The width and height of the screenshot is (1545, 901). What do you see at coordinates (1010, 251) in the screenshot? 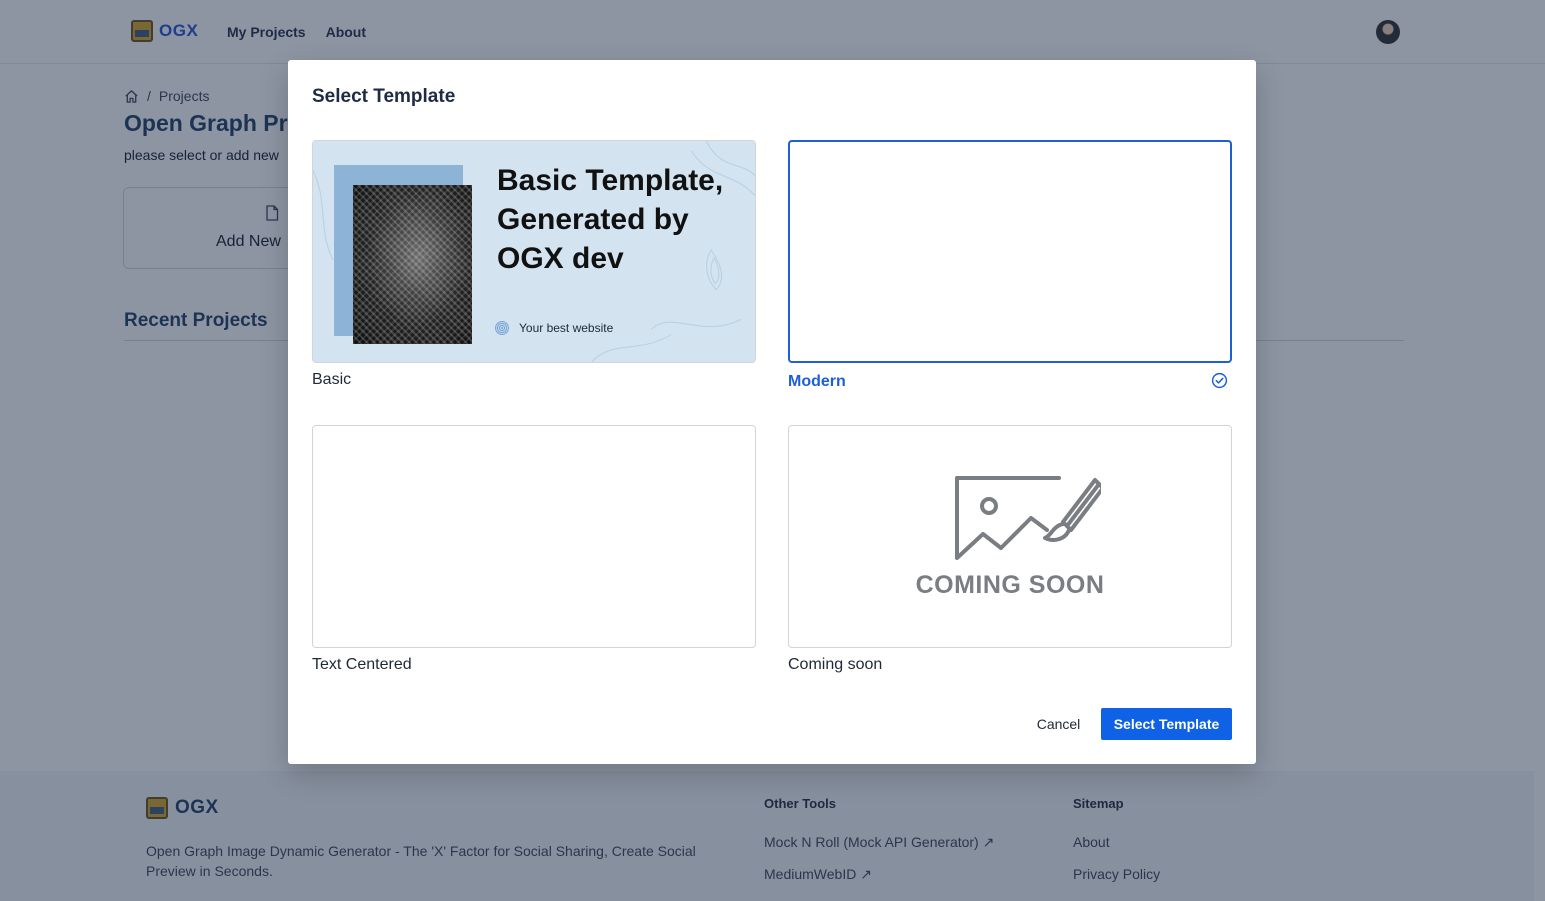
I see `template-card-modern` at bounding box center [1010, 251].